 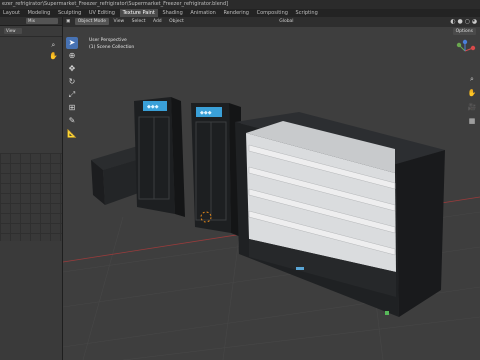 I want to click on viewport-info: User Perspective (1) Scene Collection, so click(x=111, y=44).